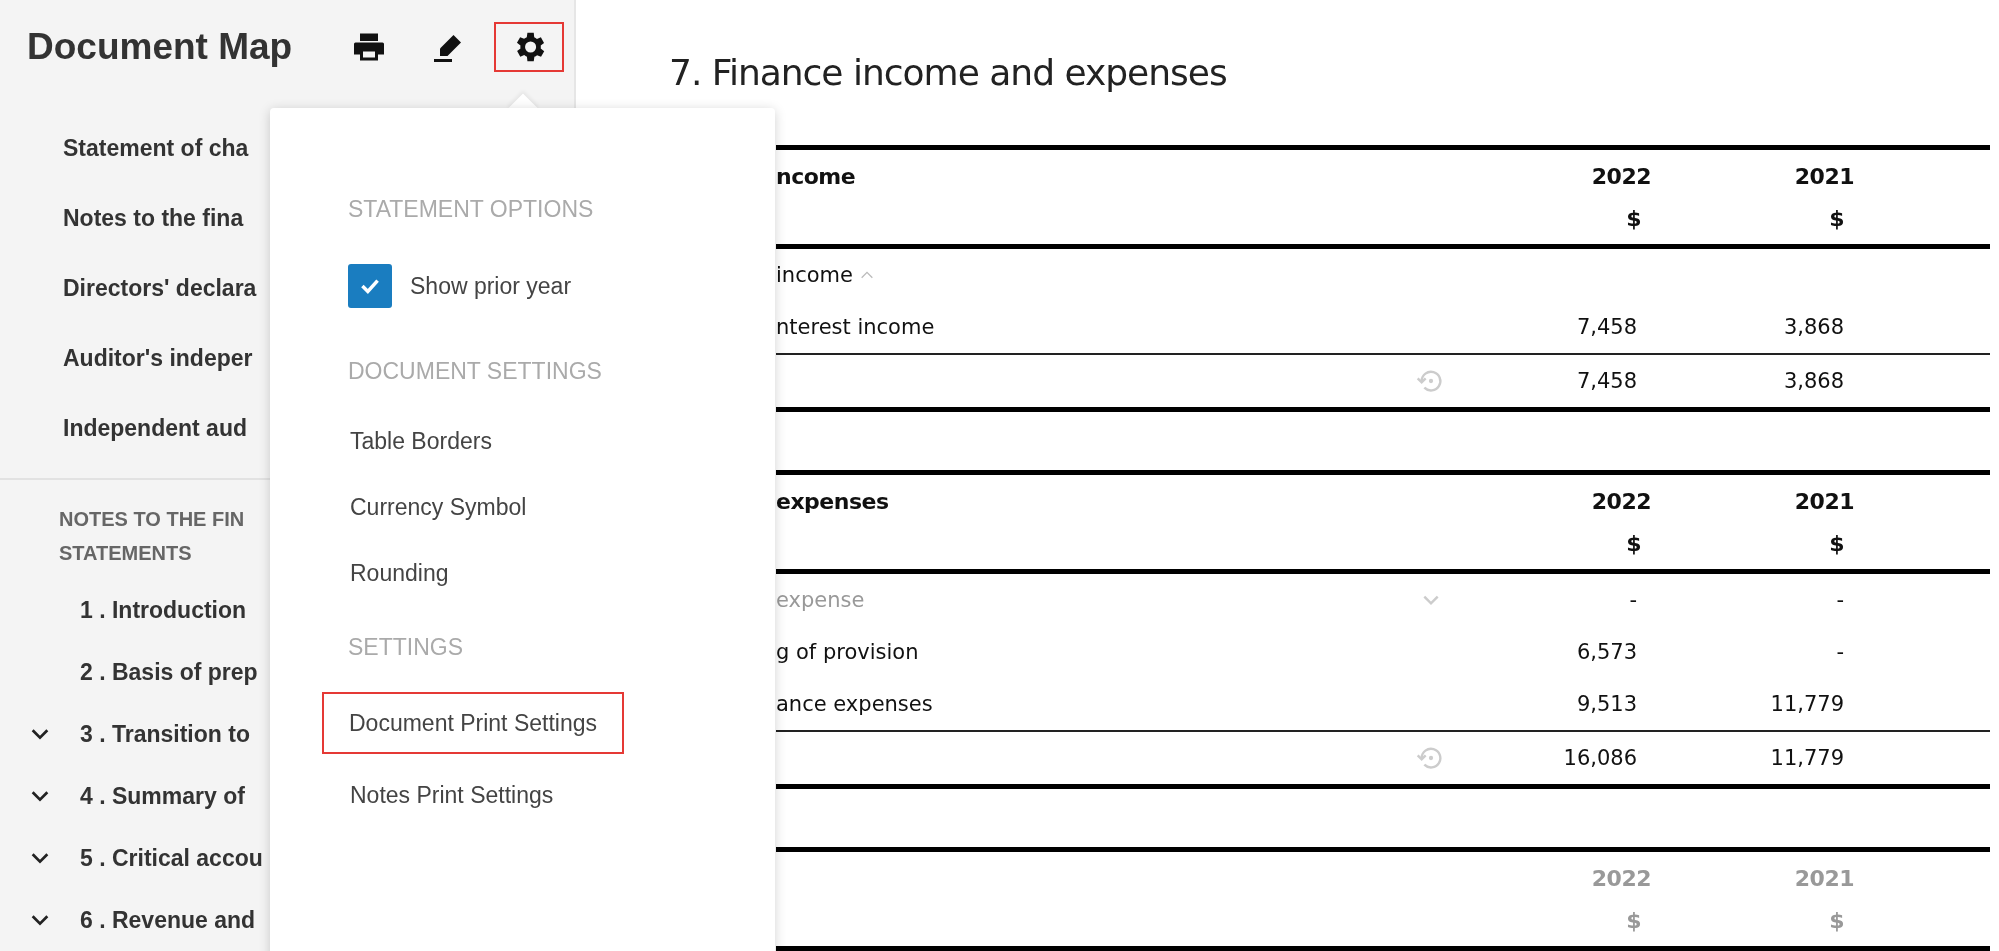 The image size is (1999, 951). Describe the element at coordinates (856, 327) in the screenshot. I see `row-label: nterest income` at that location.